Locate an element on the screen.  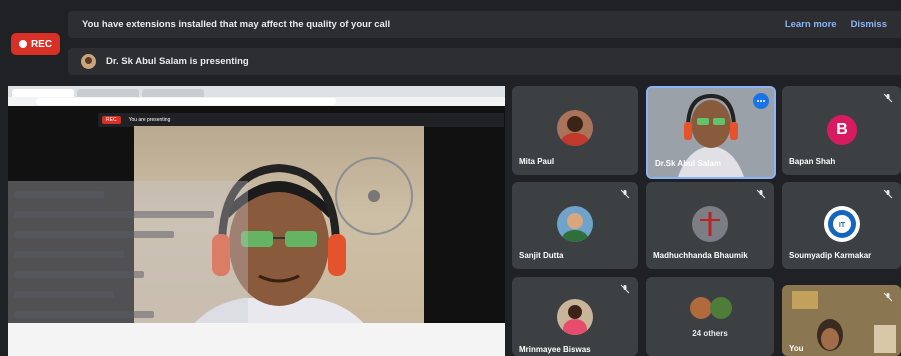
participant-tile-sanjit-dutta: Sanjit Dutta is located at coordinates (575, 225).